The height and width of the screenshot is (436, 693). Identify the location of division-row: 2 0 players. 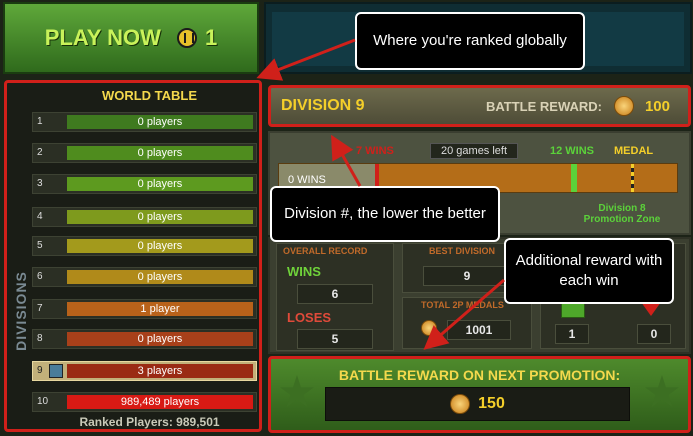
(144, 153).